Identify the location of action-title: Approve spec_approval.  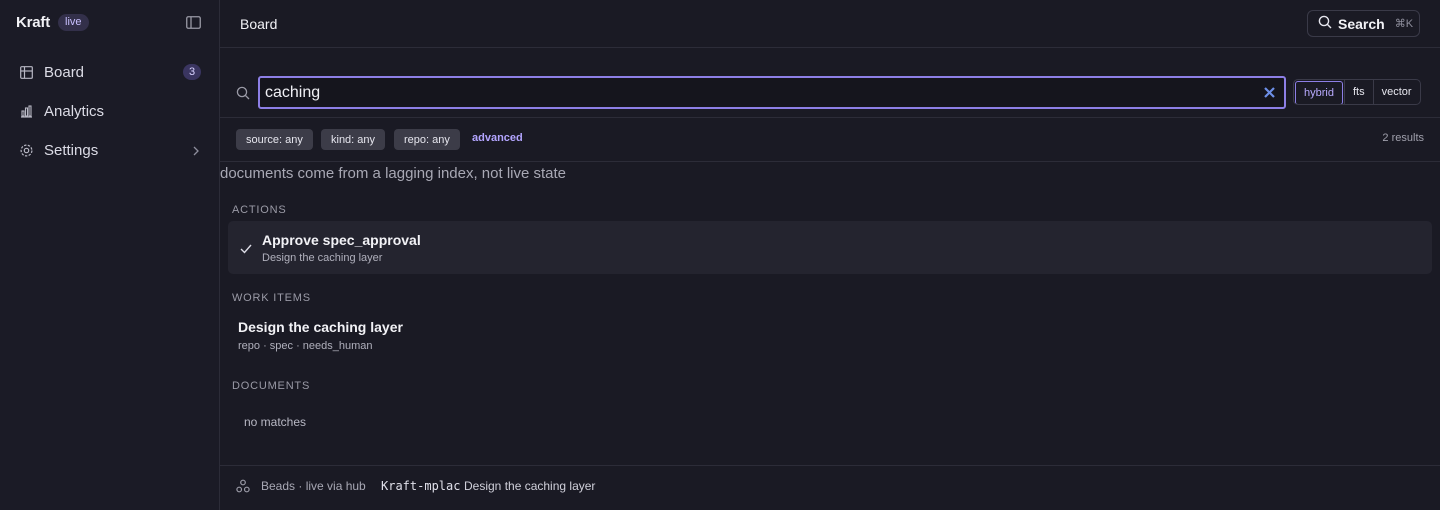
(341, 240).